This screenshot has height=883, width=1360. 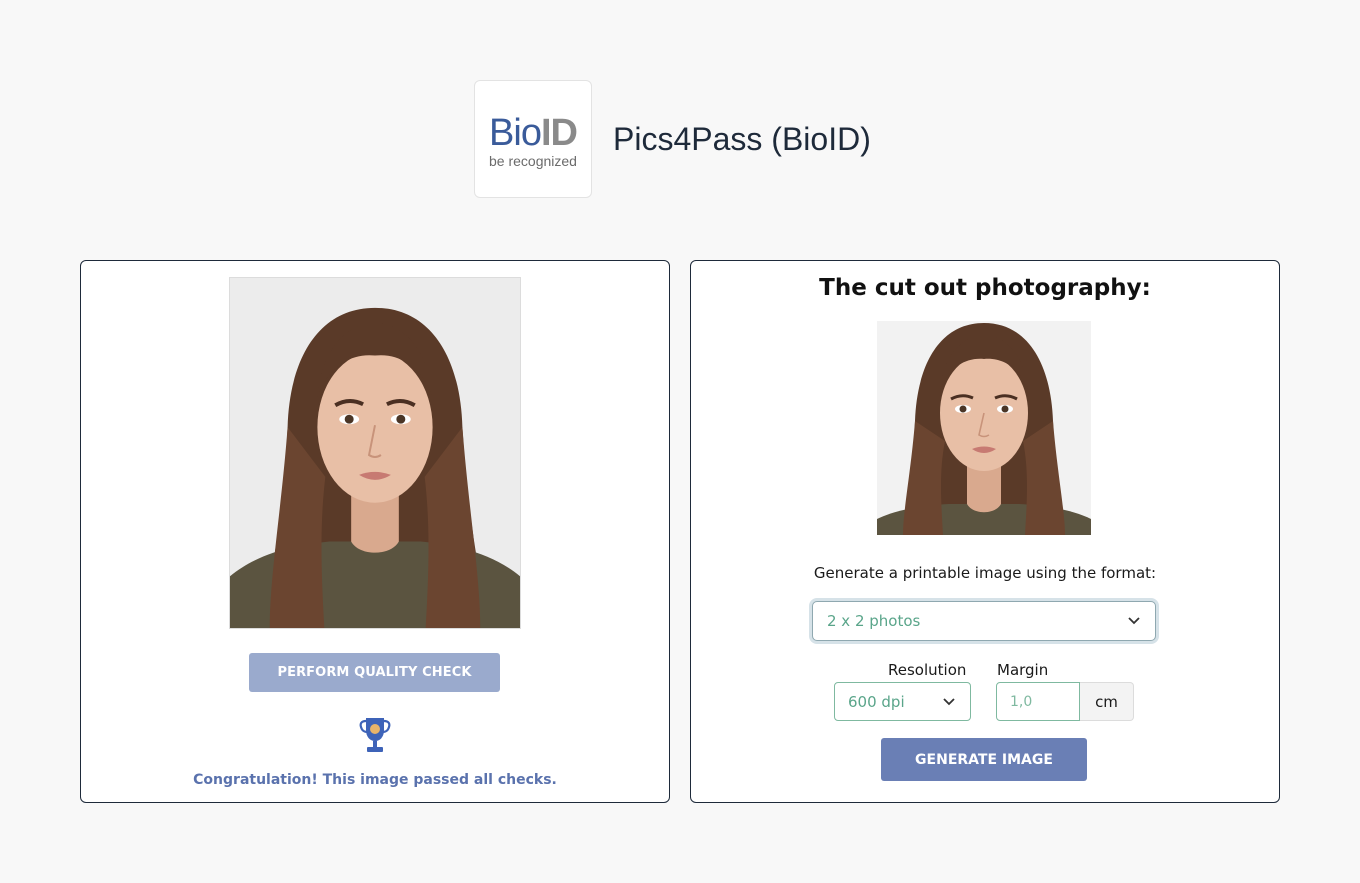 I want to click on uploaded-portrait-photo, so click(x=375, y=453).